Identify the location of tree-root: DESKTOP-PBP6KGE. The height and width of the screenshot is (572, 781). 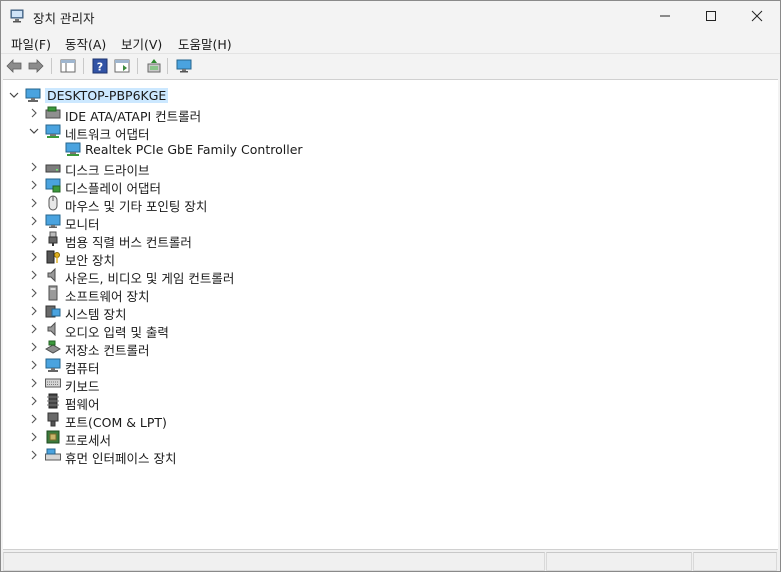
(353, 95).